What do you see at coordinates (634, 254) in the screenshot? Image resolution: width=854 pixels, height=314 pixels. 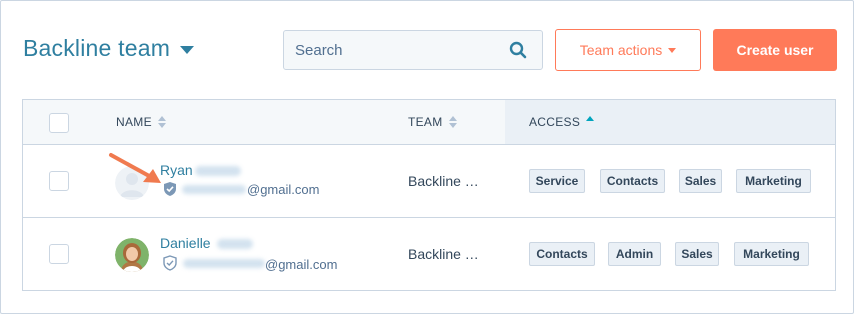 I see `access-tag: Admin` at bounding box center [634, 254].